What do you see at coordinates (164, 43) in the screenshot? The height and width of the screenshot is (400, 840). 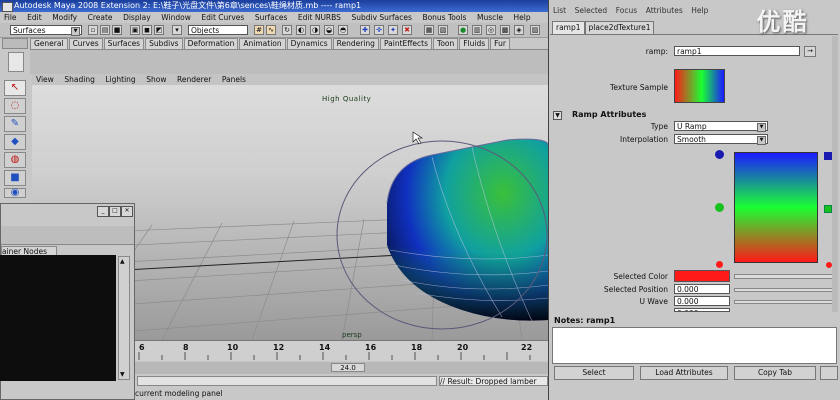 I see `shelf-tab-subdivs: Subdivs` at bounding box center [164, 43].